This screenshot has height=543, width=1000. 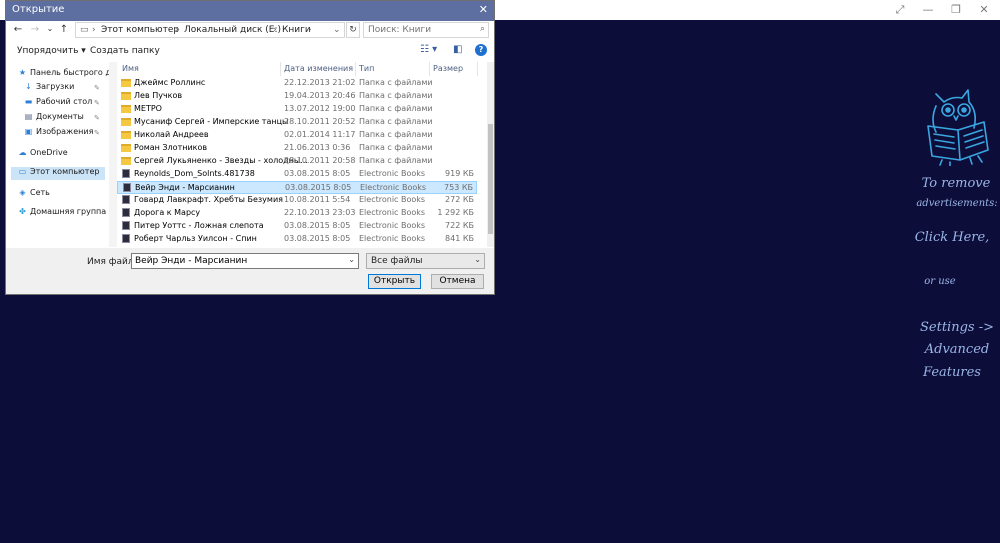 What do you see at coordinates (232, 30) in the screenshot?
I see `breadcrumb-local-disk: Локальный диск (E:)` at bounding box center [232, 30].